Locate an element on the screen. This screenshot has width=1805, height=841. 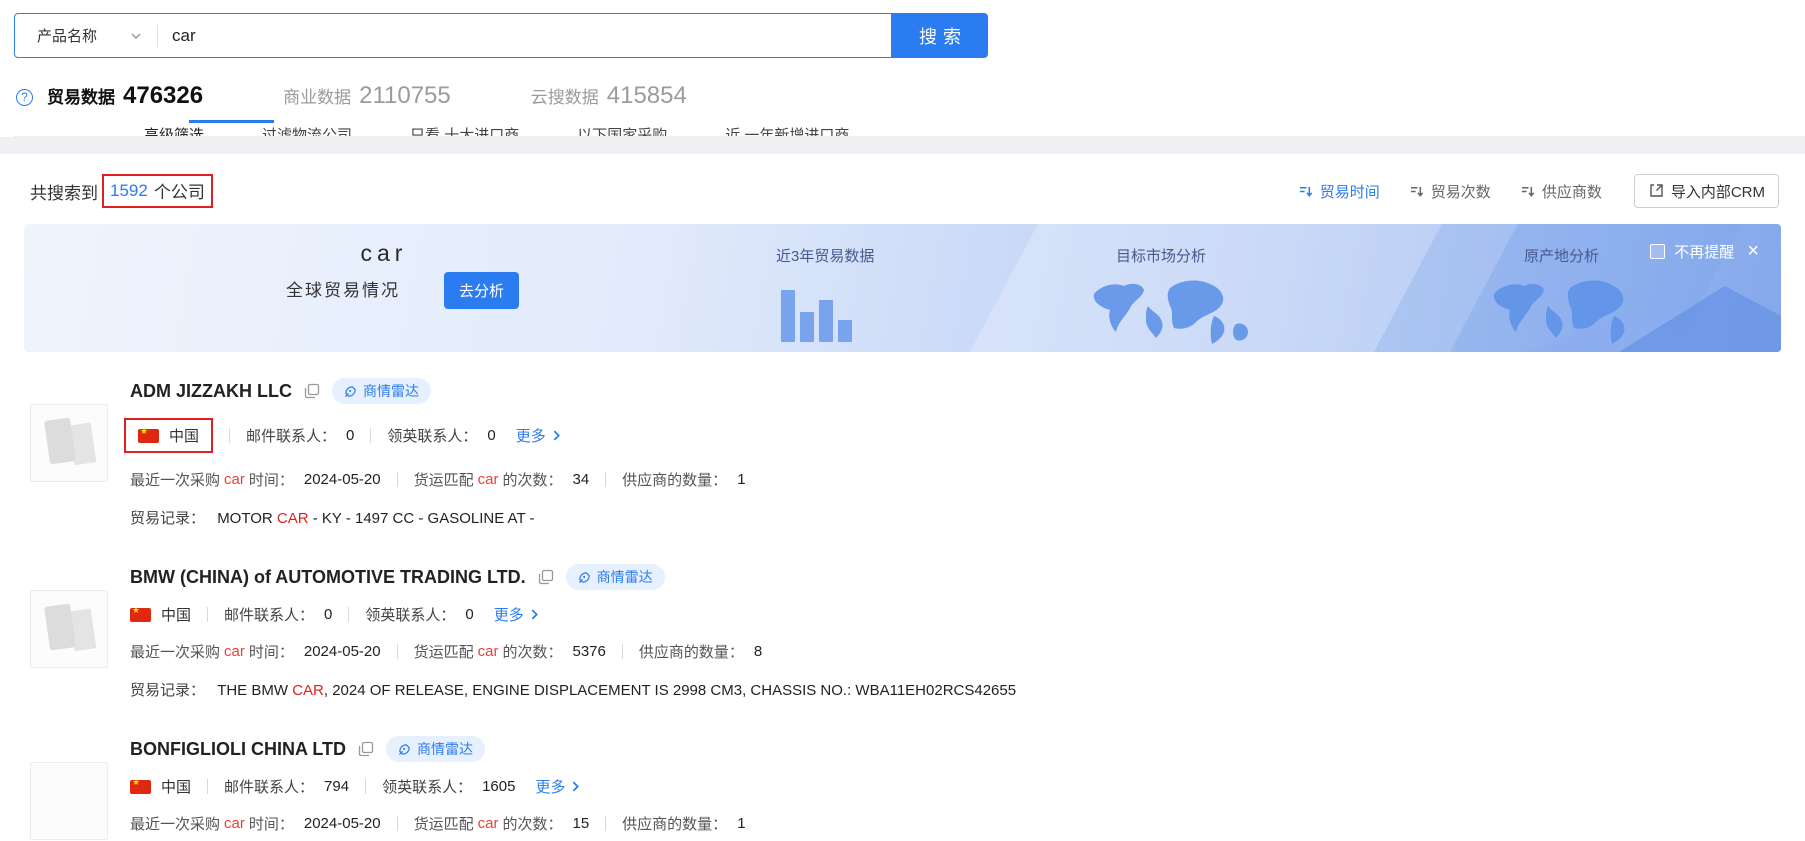
tab-cloud-search-data: 云搜数据 415854 is located at coordinates (609, 96).